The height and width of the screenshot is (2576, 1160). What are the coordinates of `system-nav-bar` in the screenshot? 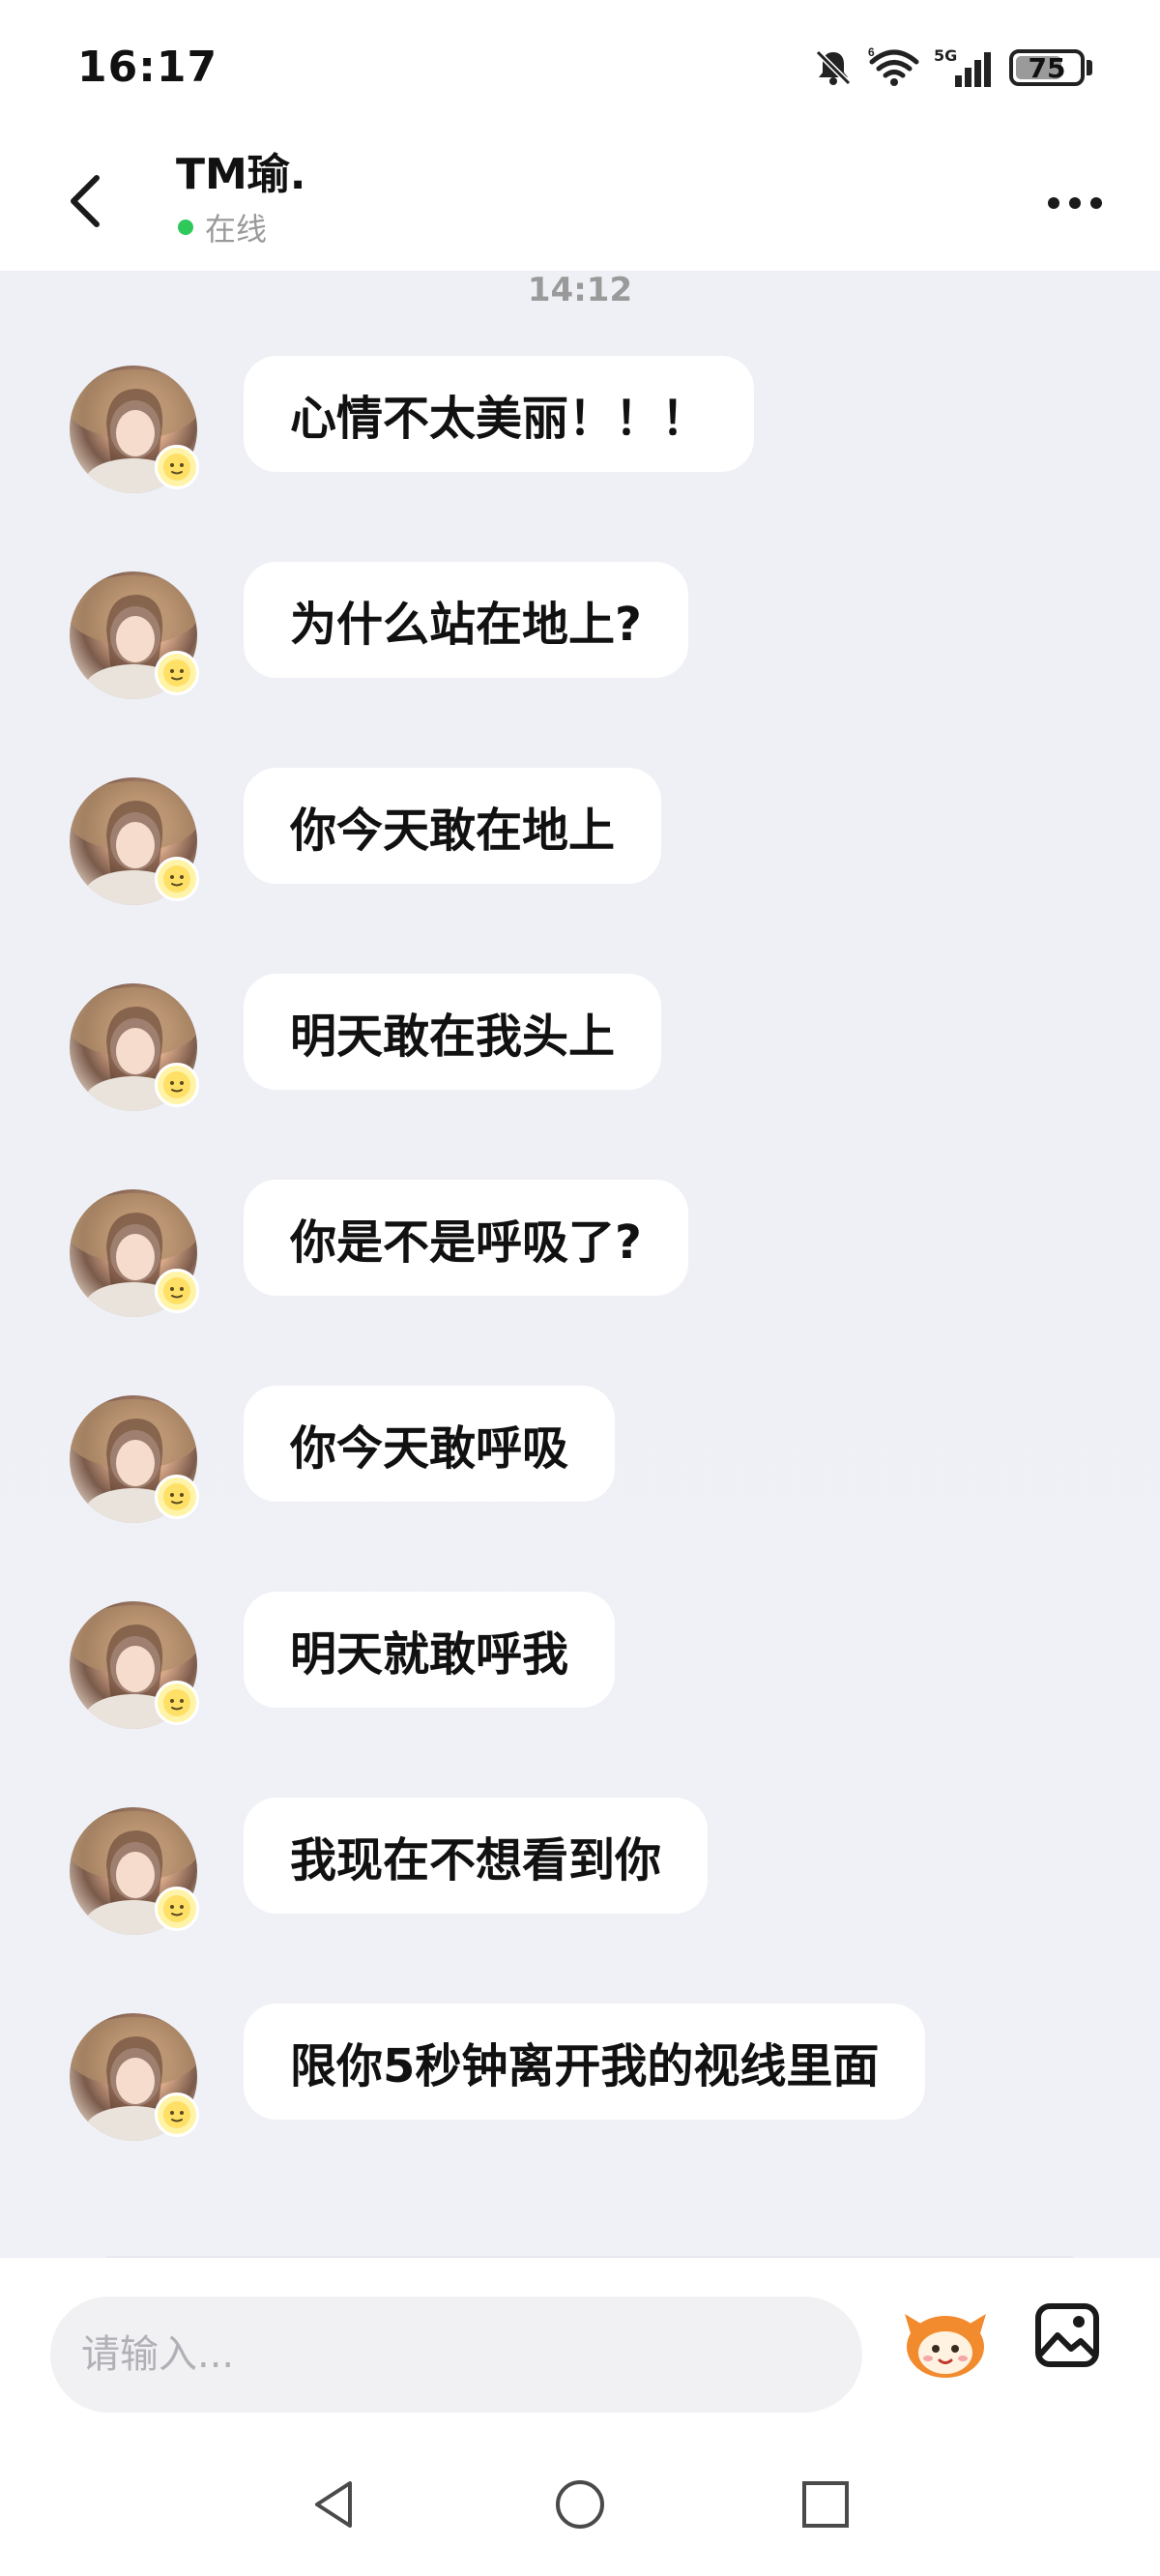 It's located at (580, 2501).